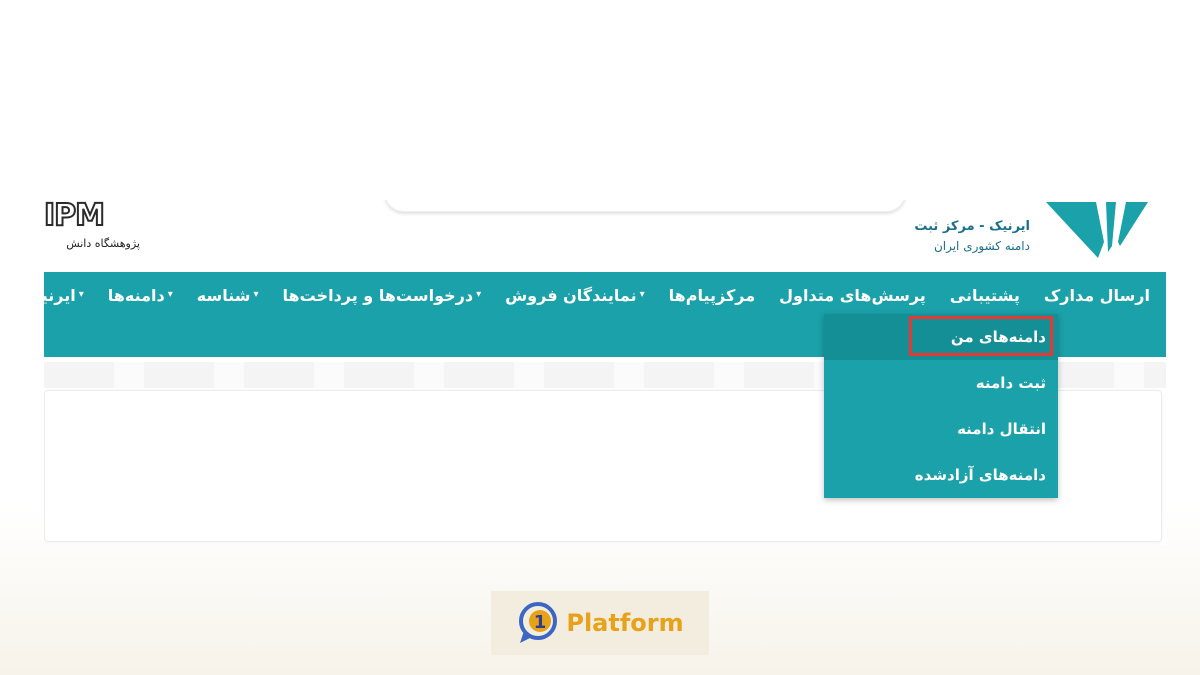  I want to click on nav-item-resellers: نمایندگان فروش ▾, so click(575, 295).